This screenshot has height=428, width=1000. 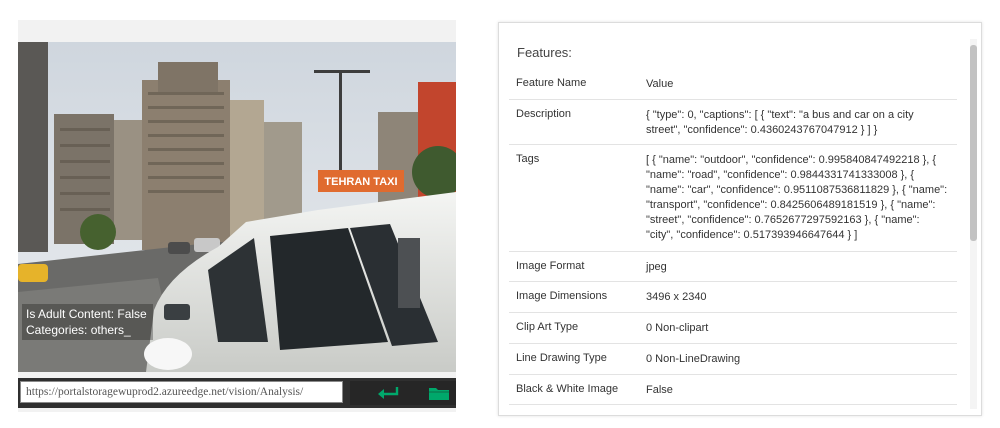 I want to click on feature-value-cell: False, so click(x=801, y=389).